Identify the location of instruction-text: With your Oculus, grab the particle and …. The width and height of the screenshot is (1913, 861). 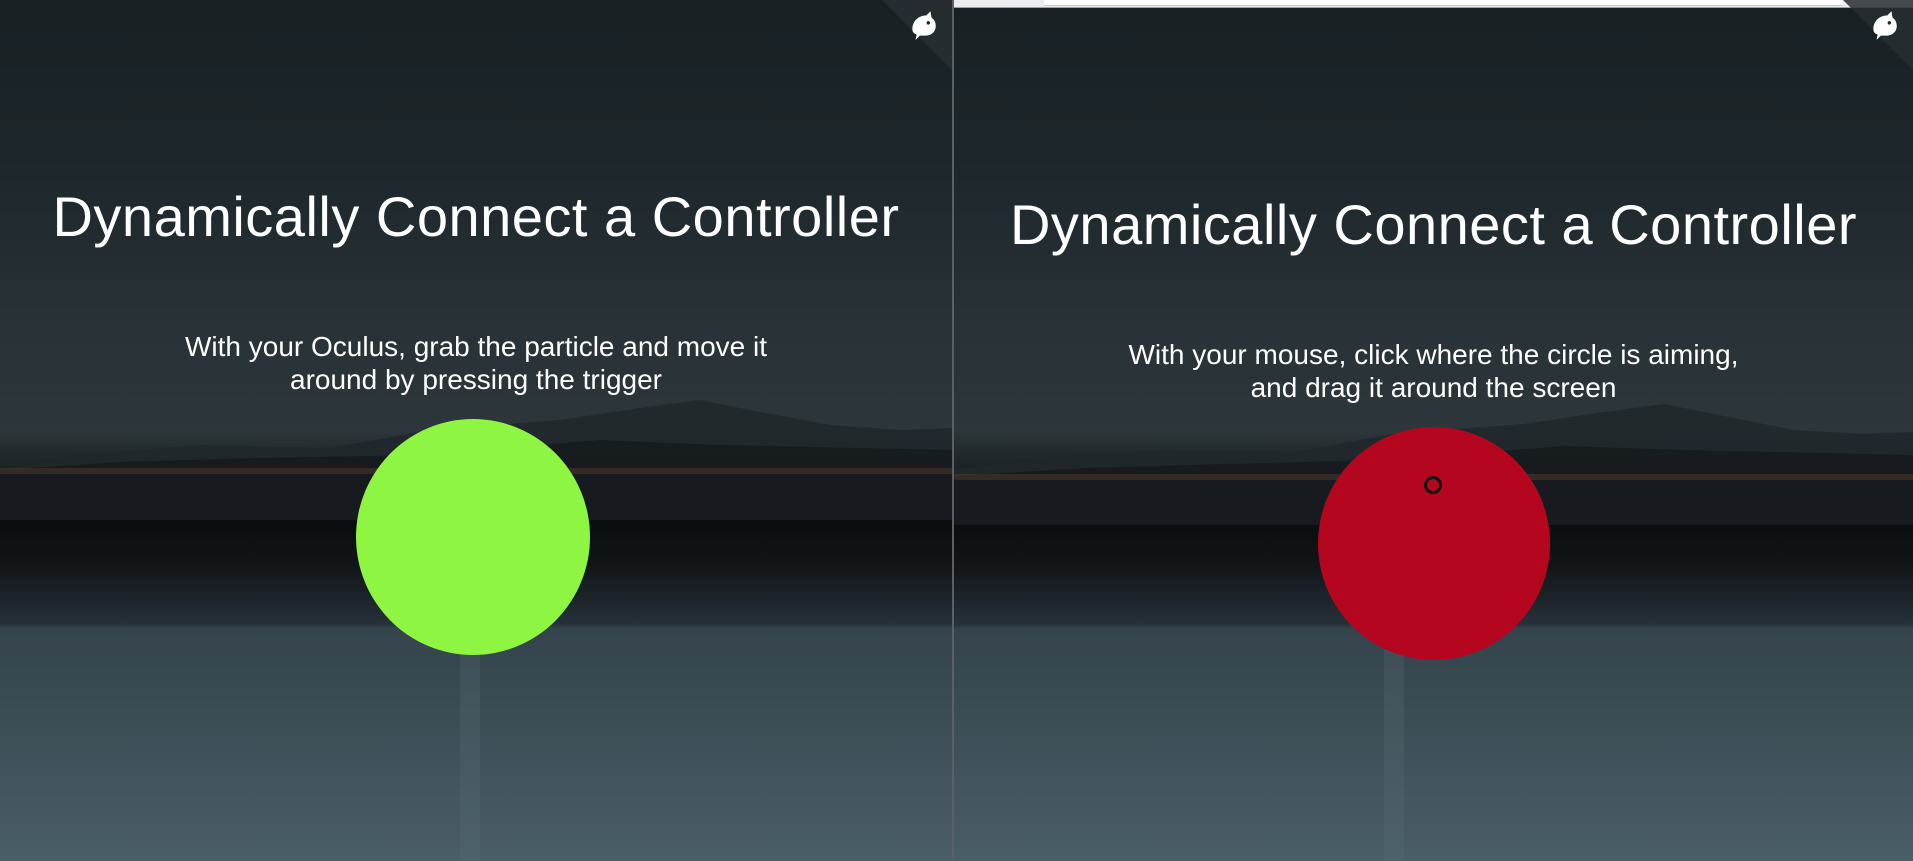
(476, 363).